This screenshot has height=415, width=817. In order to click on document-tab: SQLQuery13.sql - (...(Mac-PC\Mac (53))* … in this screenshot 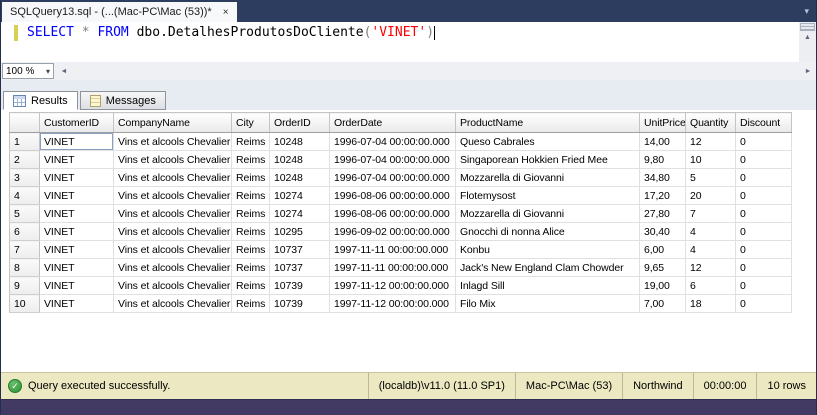, I will do `click(119, 12)`.